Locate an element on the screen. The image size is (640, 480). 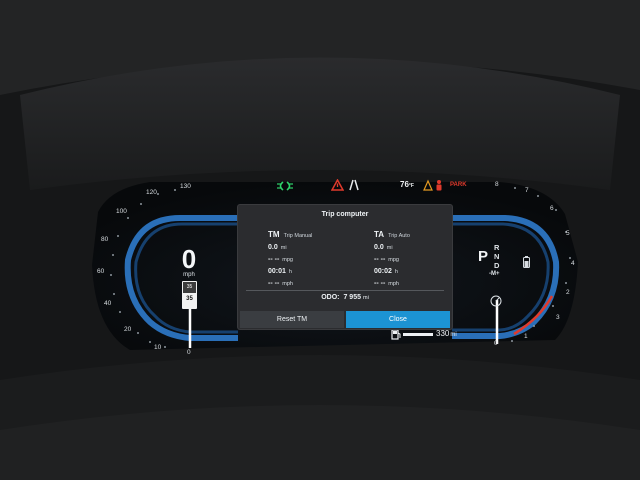
speed-tick: 0 is located at coordinates (189, 352).